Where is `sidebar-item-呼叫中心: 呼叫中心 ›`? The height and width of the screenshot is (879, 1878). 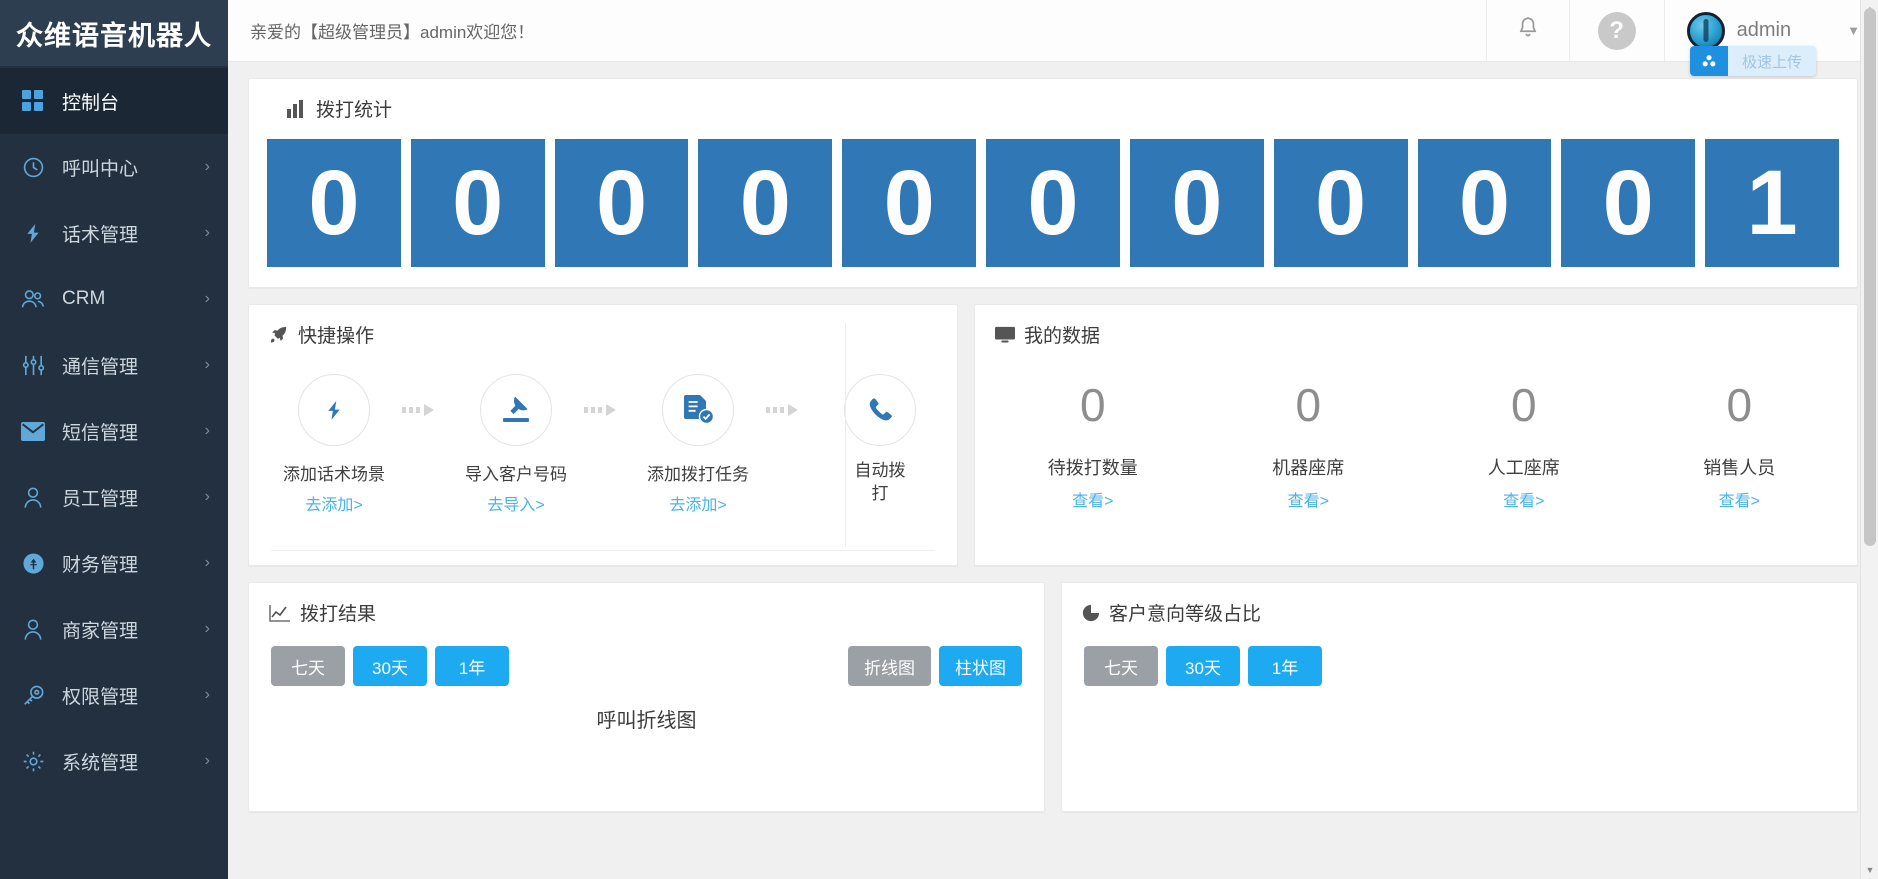
sidebar-item-呼叫中心: 呼叫中心 › is located at coordinates (114, 167).